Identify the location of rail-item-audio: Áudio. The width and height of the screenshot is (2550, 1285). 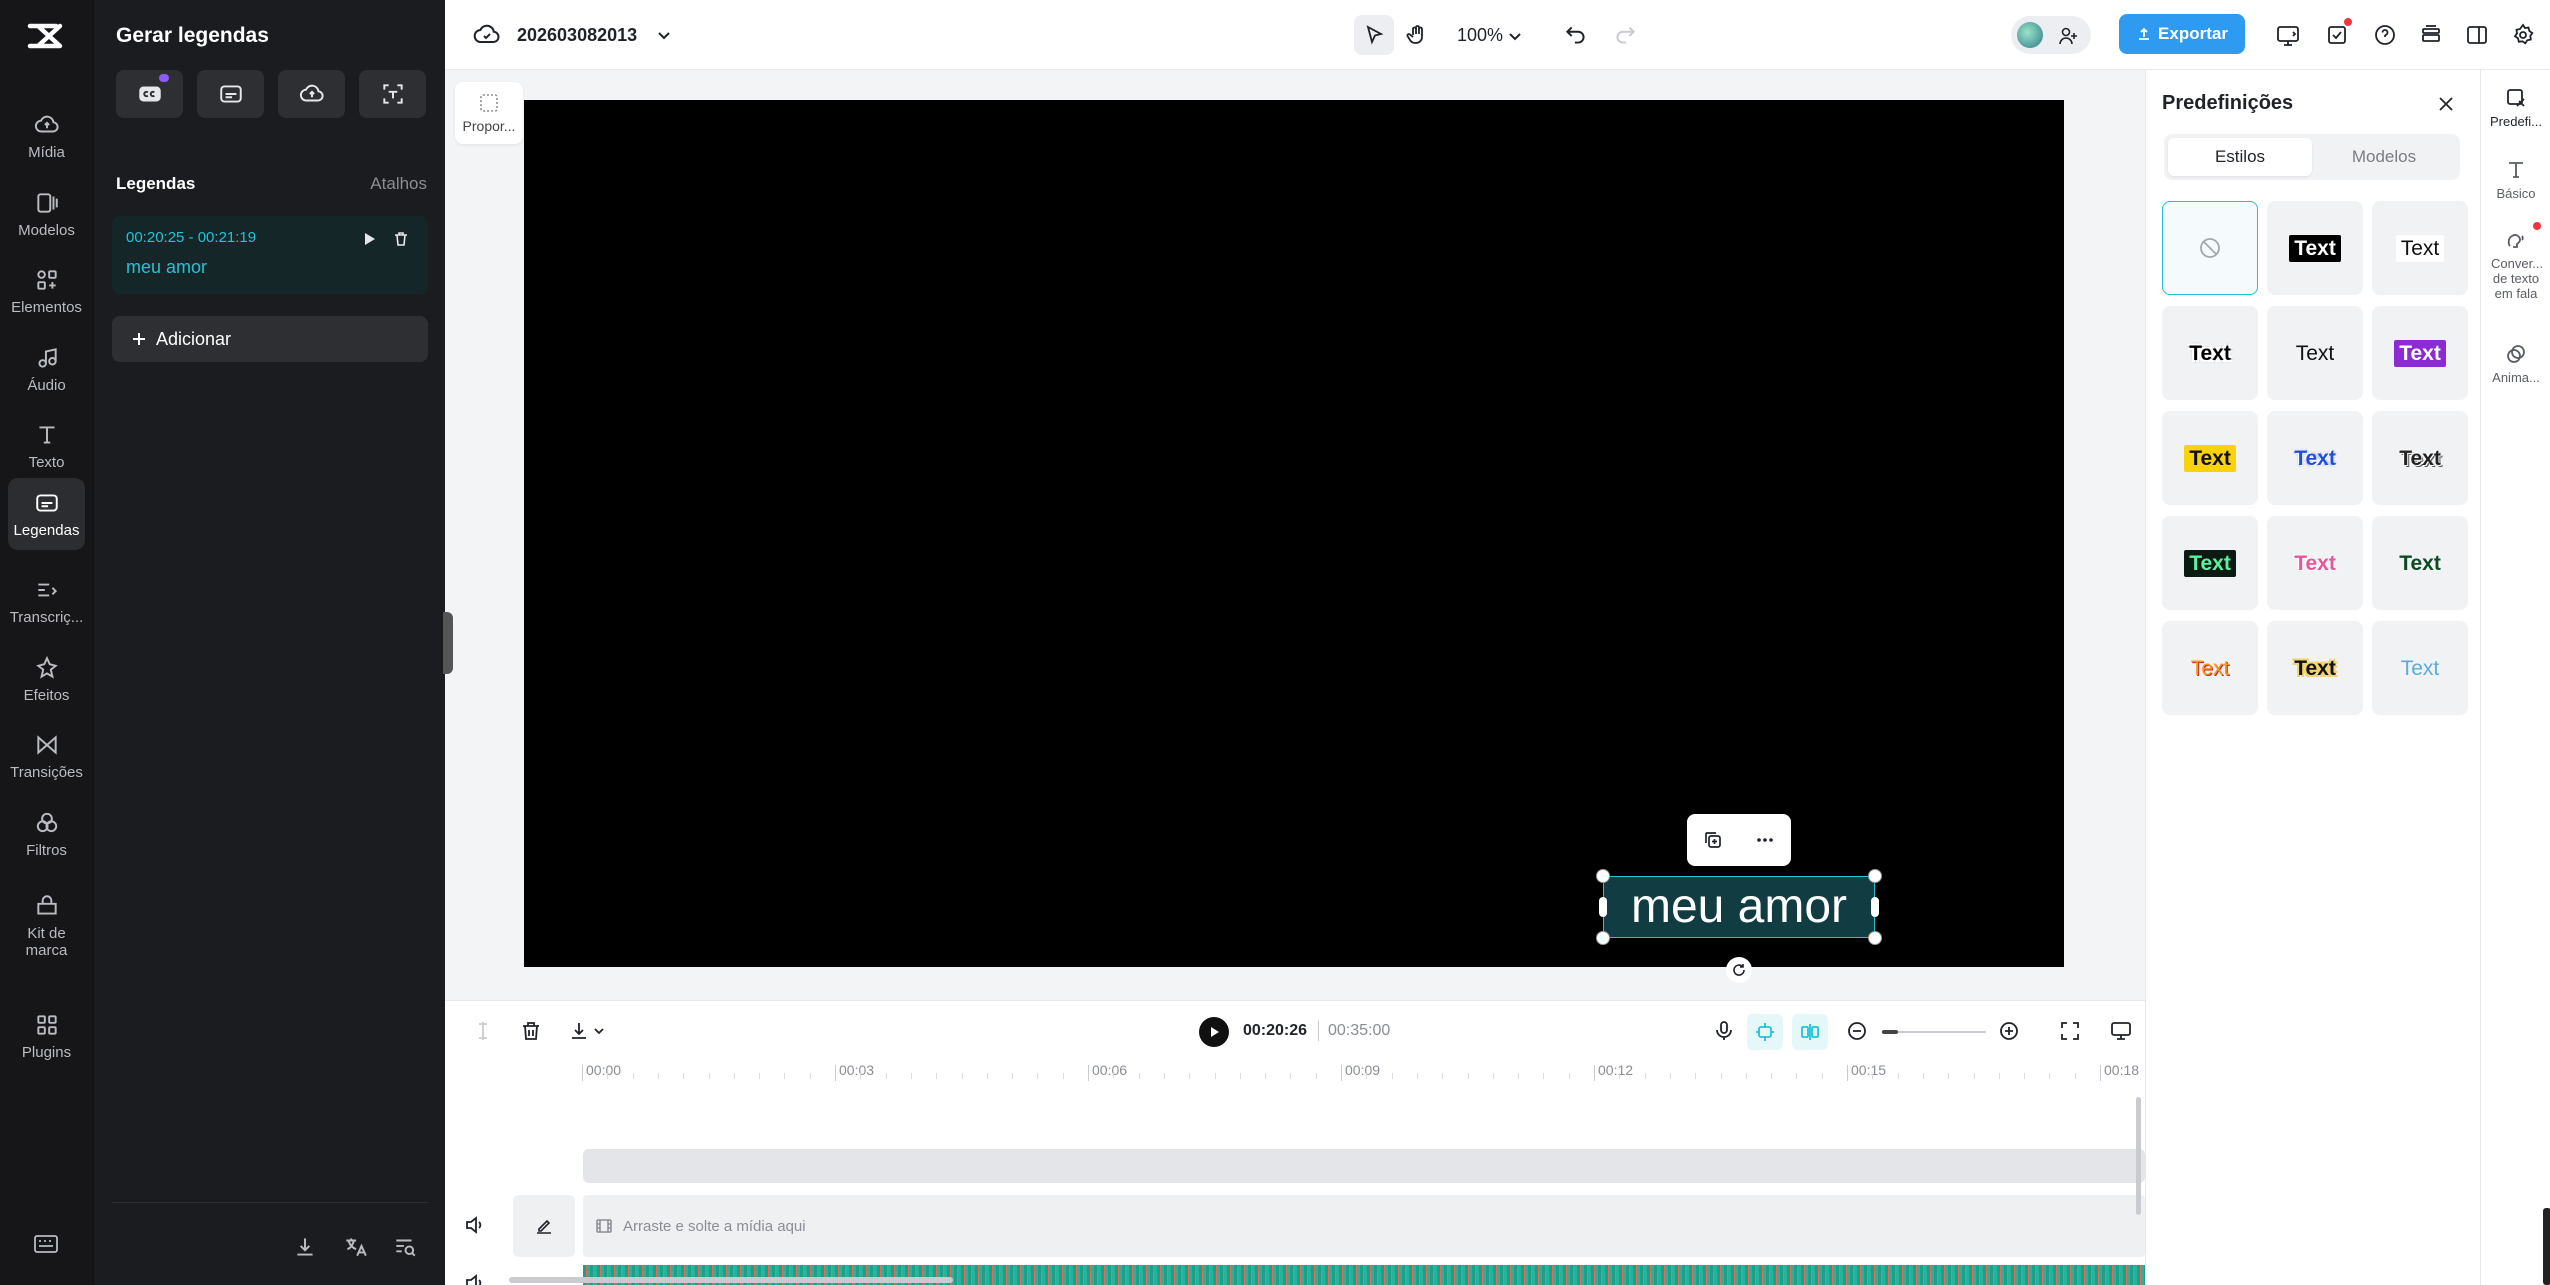
(46, 369).